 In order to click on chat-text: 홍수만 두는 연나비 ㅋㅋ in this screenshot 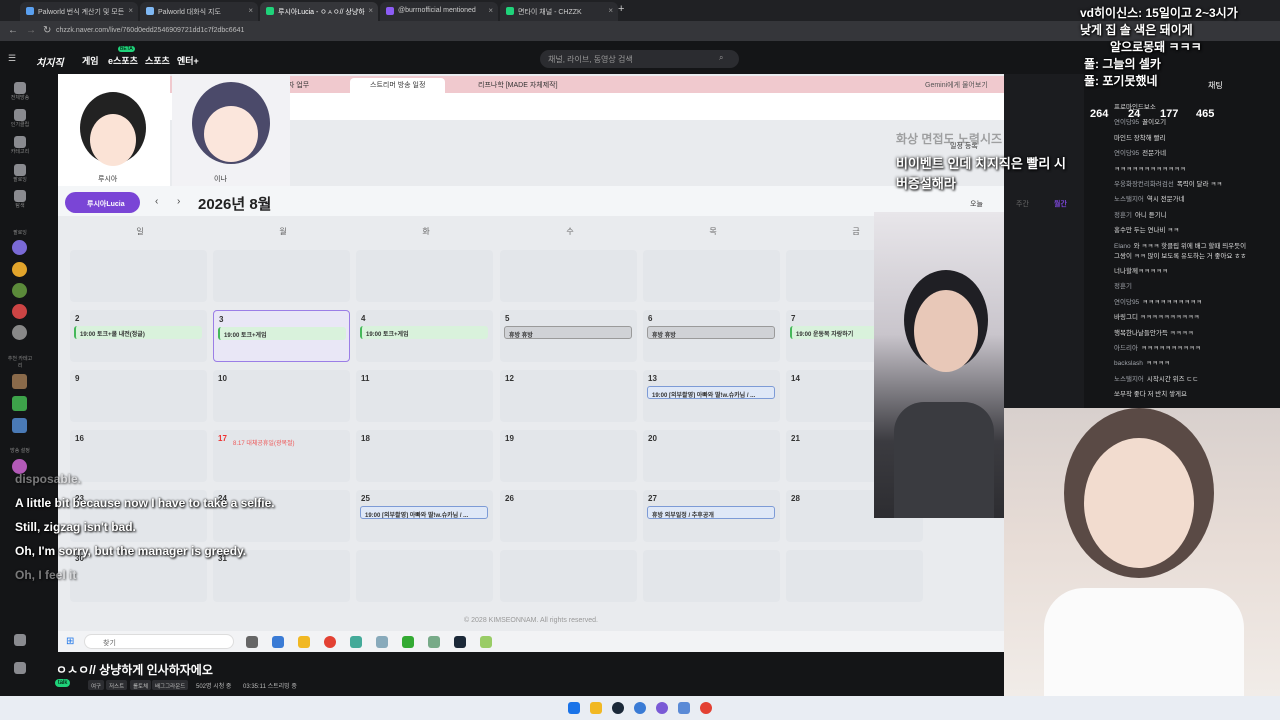, I will do `click(1147, 231)`.